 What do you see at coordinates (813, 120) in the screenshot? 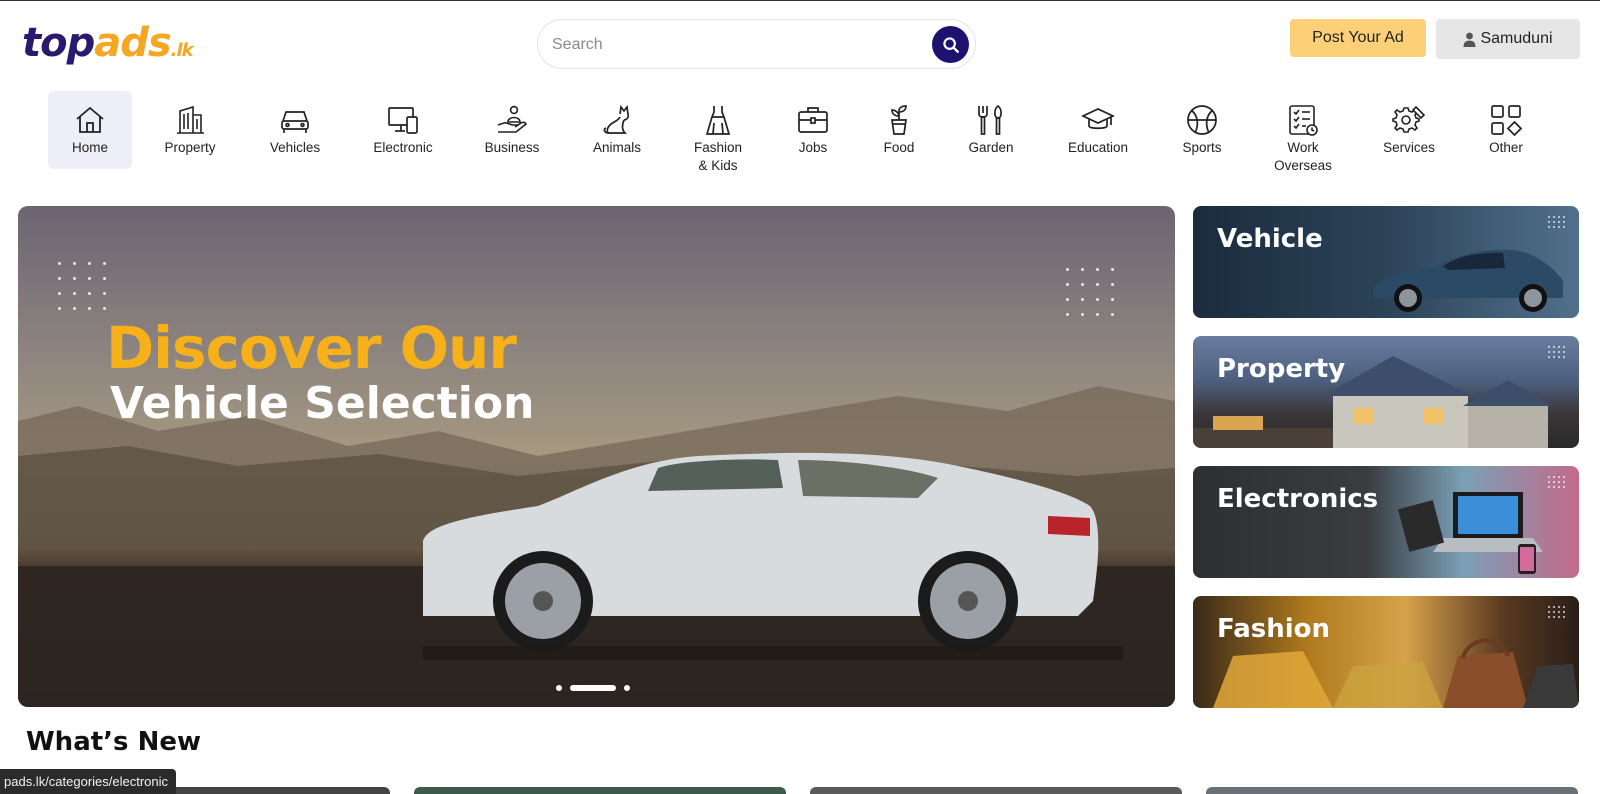
I see `briefcase-icon` at bounding box center [813, 120].